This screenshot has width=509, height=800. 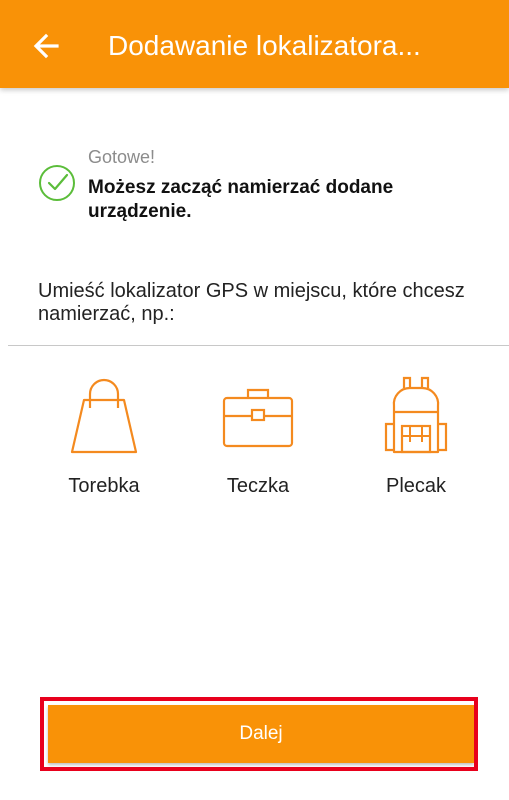 I want to click on option-handbag: Torebka, so click(x=104, y=435).